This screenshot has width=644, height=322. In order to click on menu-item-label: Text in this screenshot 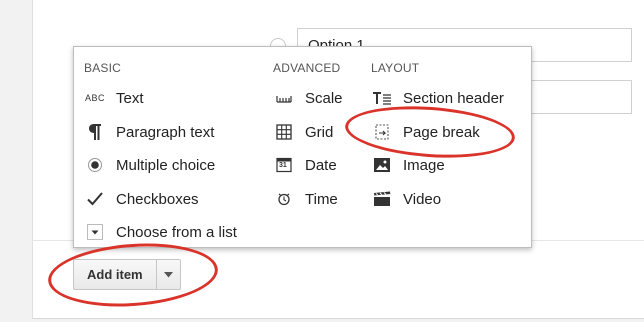, I will do `click(130, 98)`.